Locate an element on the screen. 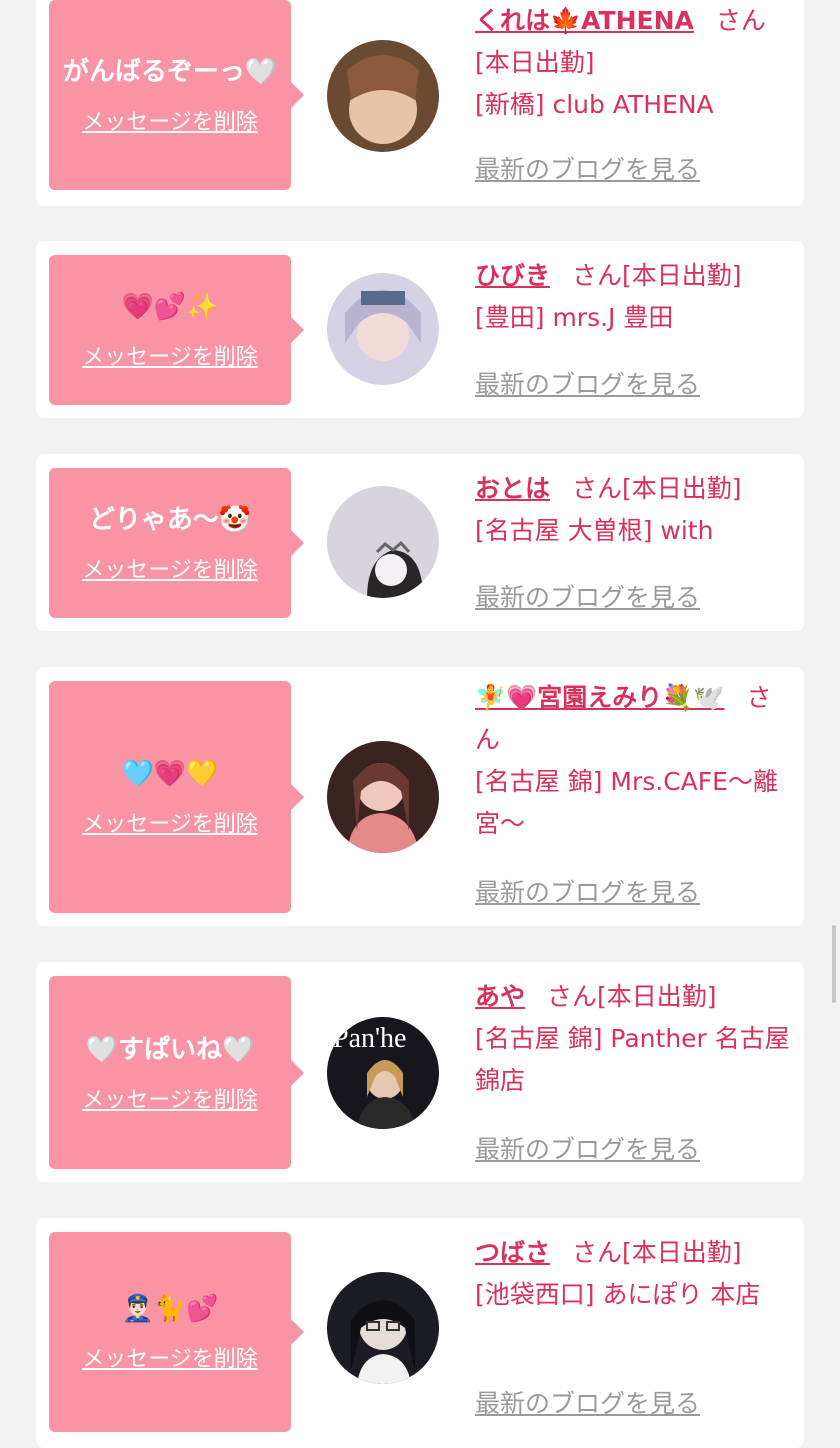 This screenshot has height=1448, width=840. cast-info: あや さん[本日出勤] [名古屋 錦] Panther 名古屋錦店 is located at coordinates (634, 1039).